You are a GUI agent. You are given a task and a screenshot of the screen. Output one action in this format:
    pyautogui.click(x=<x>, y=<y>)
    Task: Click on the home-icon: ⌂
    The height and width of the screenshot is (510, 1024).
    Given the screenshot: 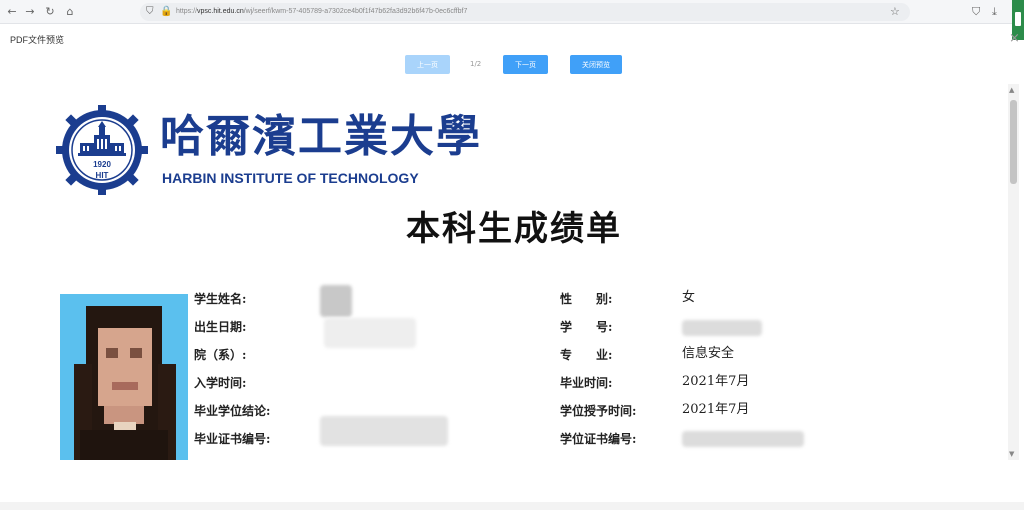 What is the action you would take?
    pyautogui.click(x=70, y=12)
    